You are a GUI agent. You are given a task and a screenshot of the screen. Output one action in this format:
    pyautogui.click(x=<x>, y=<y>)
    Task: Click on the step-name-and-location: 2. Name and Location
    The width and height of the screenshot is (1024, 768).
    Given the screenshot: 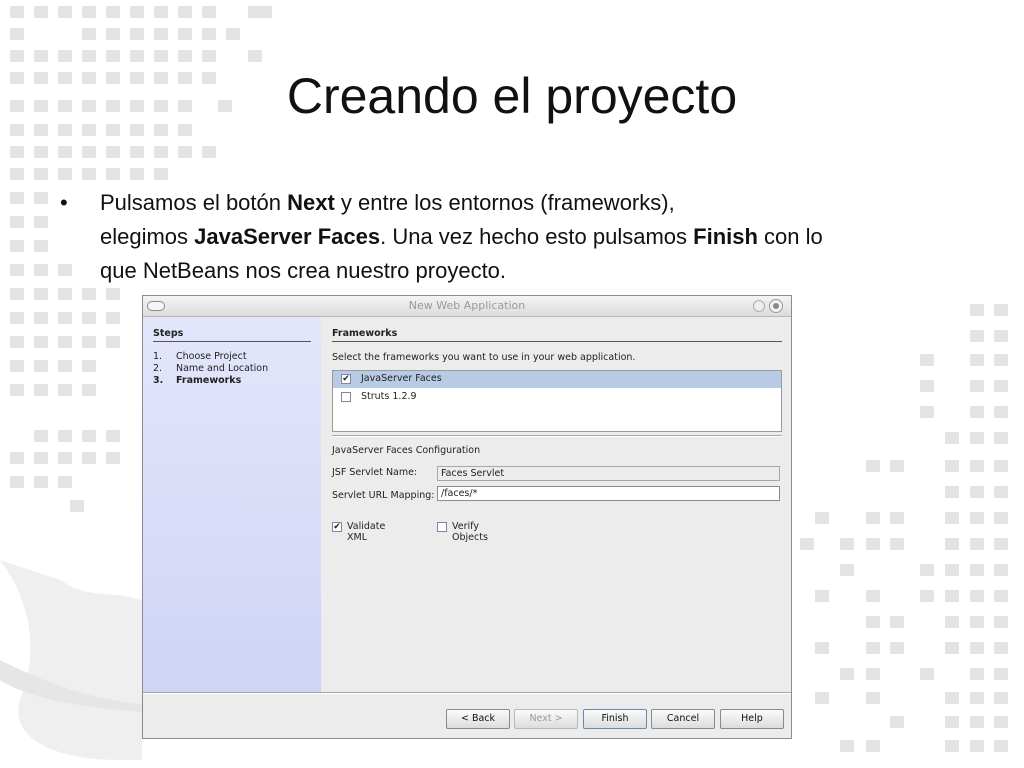 What is the action you would take?
    pyautogui.click(x=210, y=368)
    